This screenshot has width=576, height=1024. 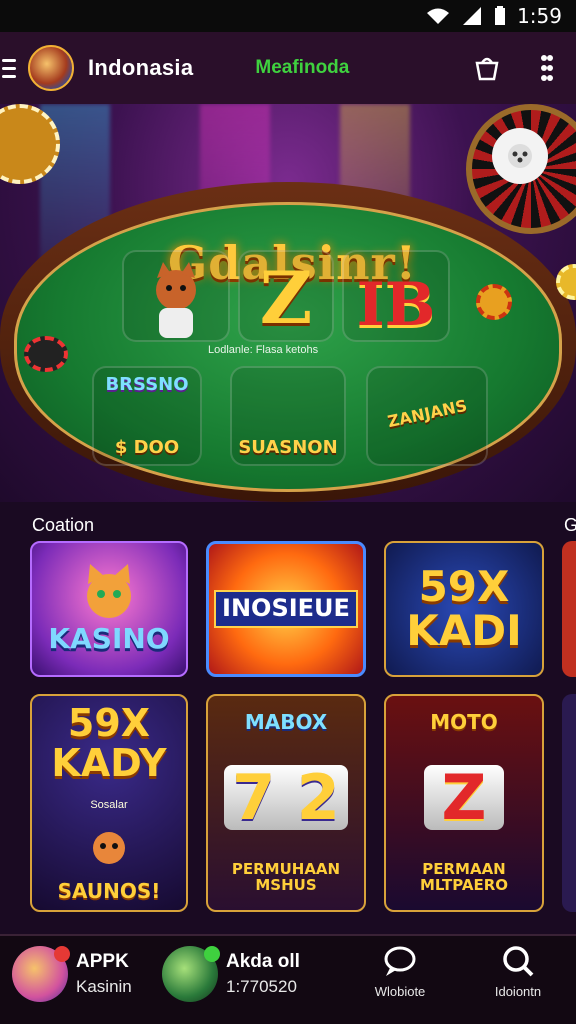 I want to click on game-card-subtitle: SAUNOS!, so click(x=109, y=891).